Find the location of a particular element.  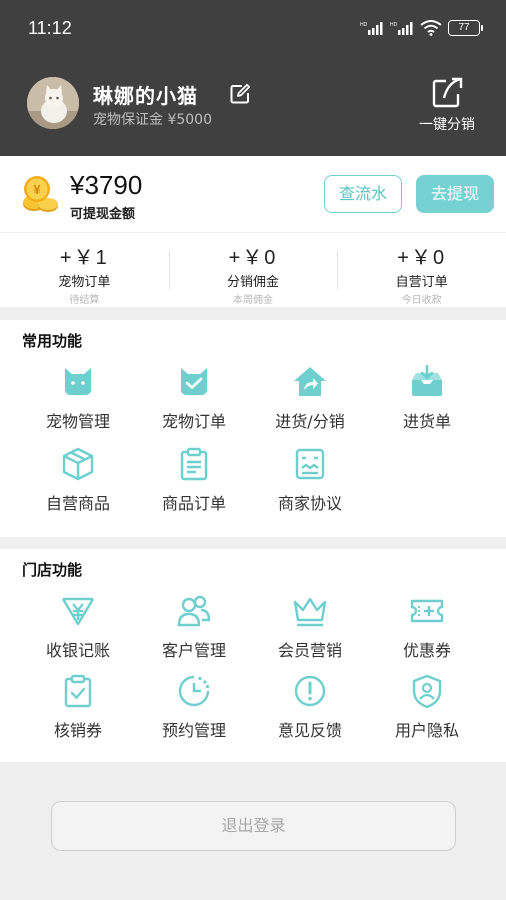

item-label: 预约管理 is located at coordinates (193, 730).